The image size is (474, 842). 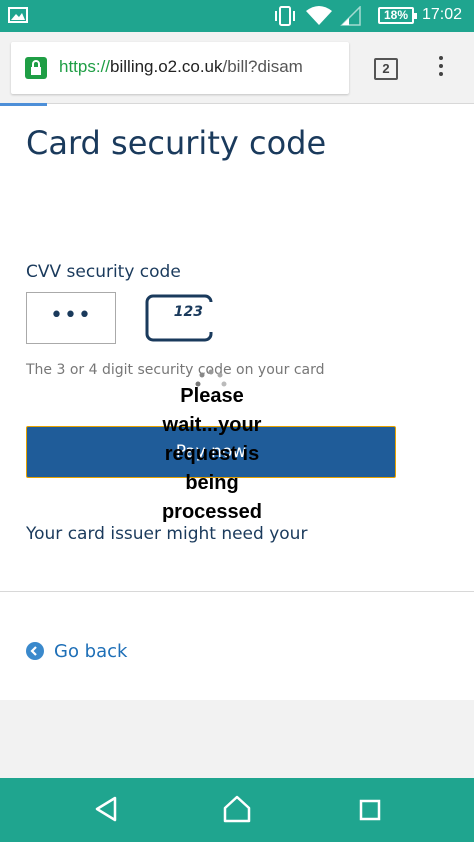 What do you see at coordinates (23, 104) in the screenshot?
I see `page-load-progress` at bounding box center [23, 104].